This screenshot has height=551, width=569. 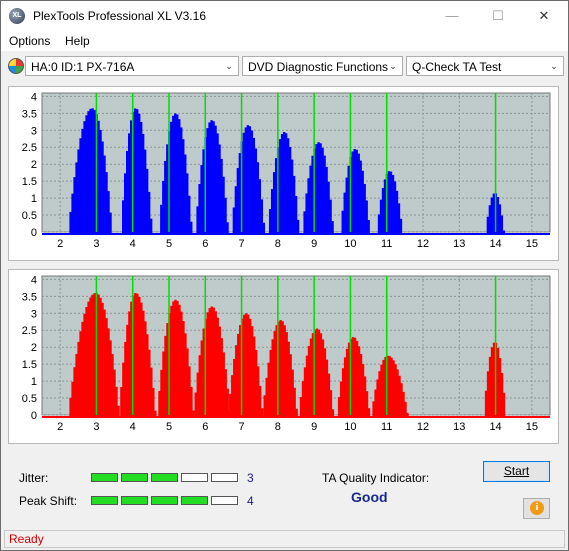 I want to click on menu-bar: Options Help, so click(x=284, y=41).